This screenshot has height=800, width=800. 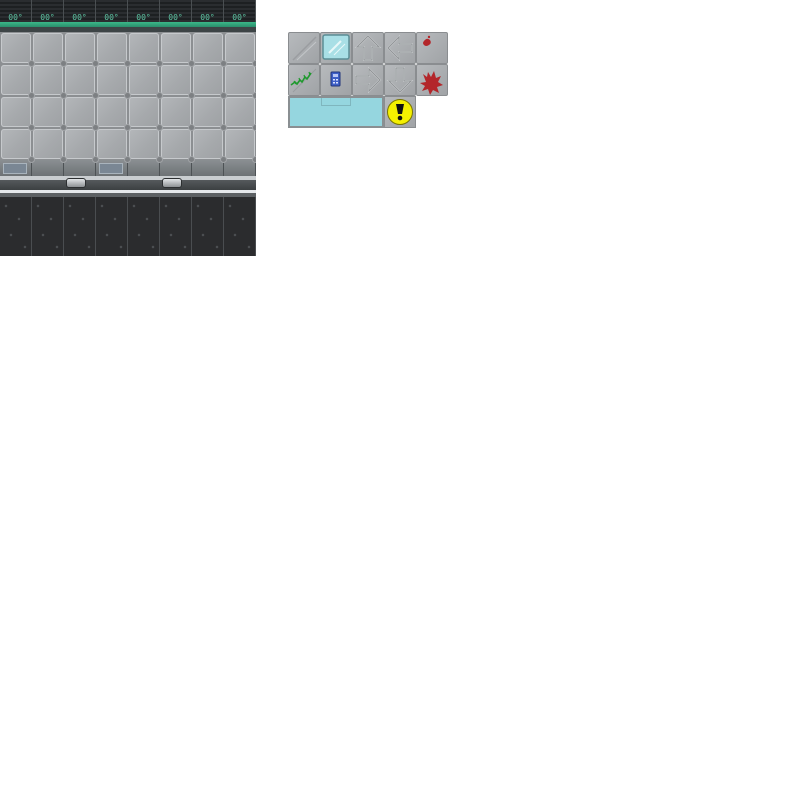 I want to click on arrow-up-tile, so click(x=368, y=48).